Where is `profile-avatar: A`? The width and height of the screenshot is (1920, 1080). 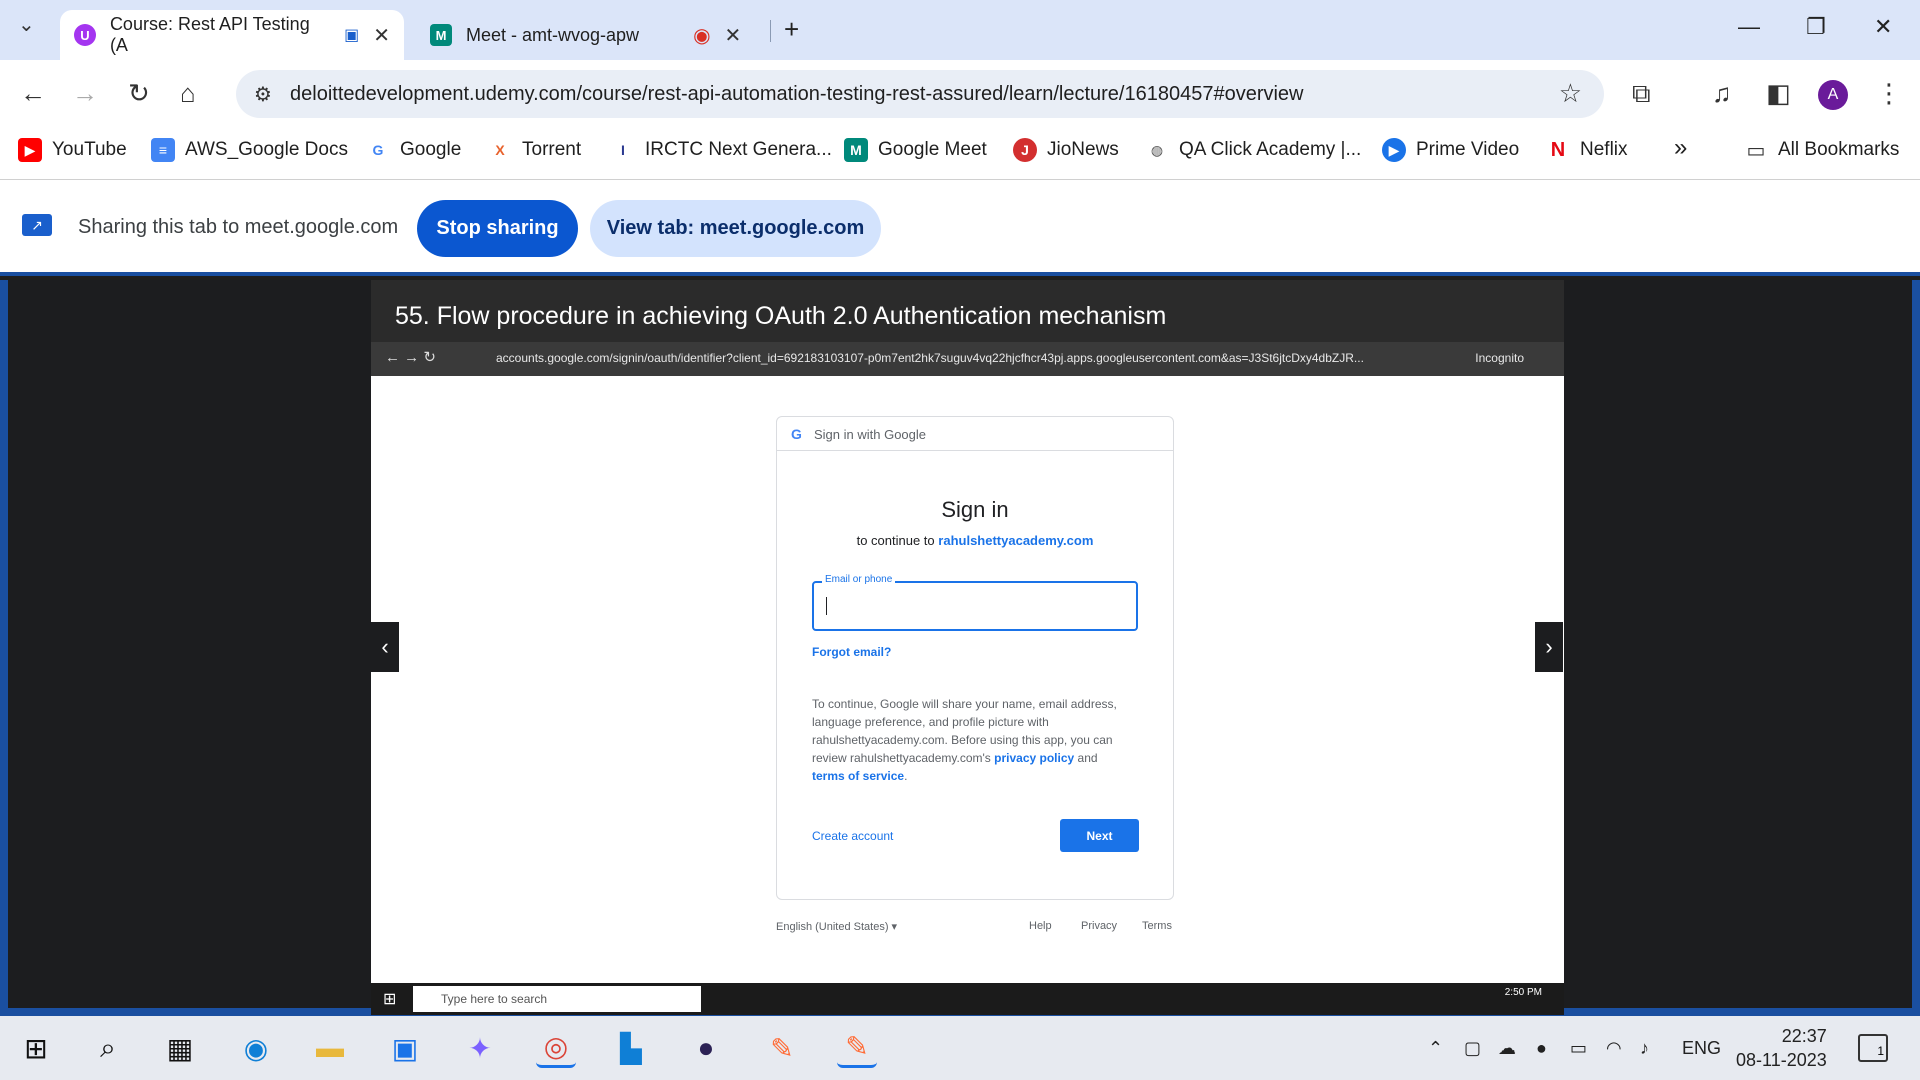 profile-avatar: A is located at coordinates (1833, 95).